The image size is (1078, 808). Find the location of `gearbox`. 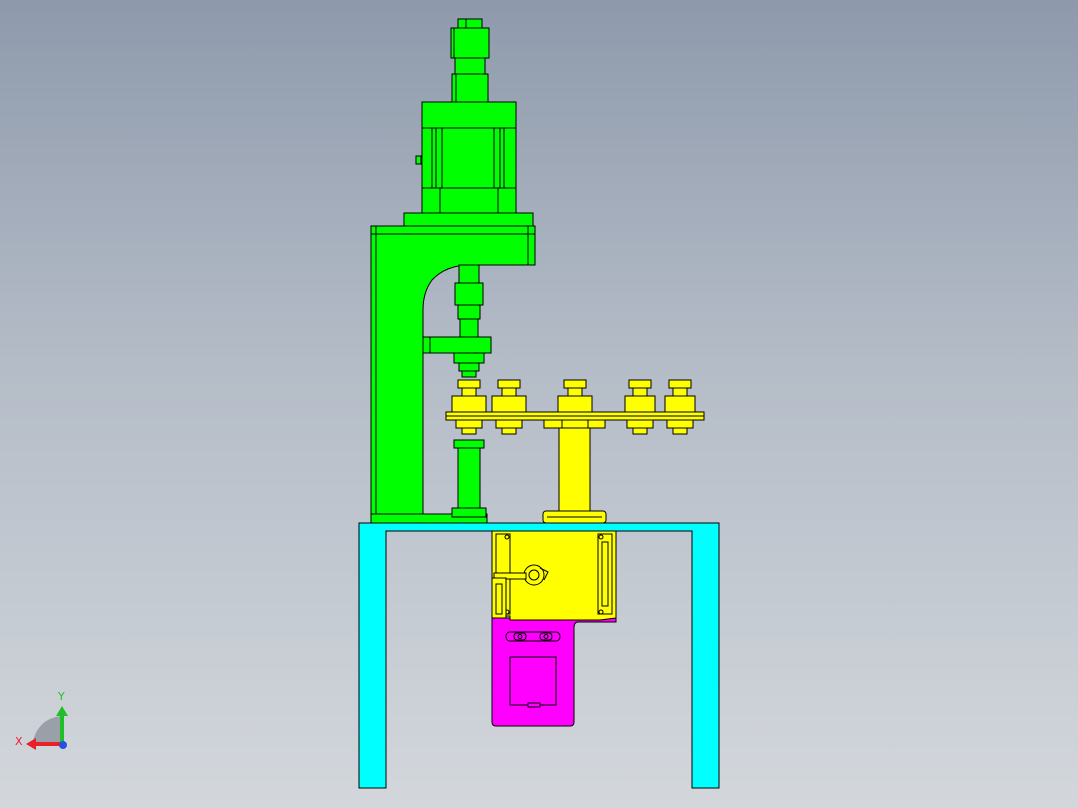

gearbox is located at coordinates (554, 575).